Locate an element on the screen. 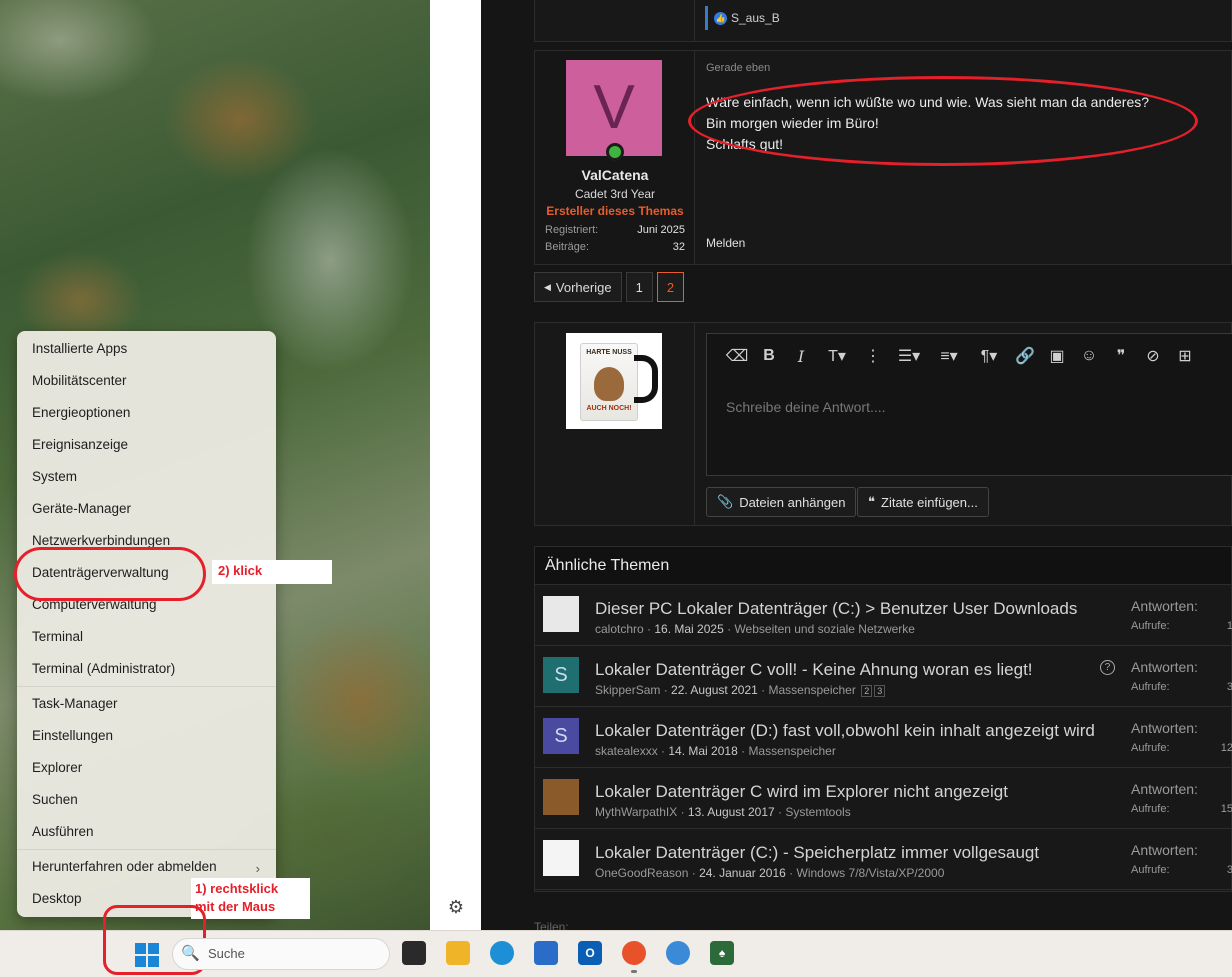 The height and width of the screenshot is (977, 1232). mug-handle is located at coordinates (646, 379).